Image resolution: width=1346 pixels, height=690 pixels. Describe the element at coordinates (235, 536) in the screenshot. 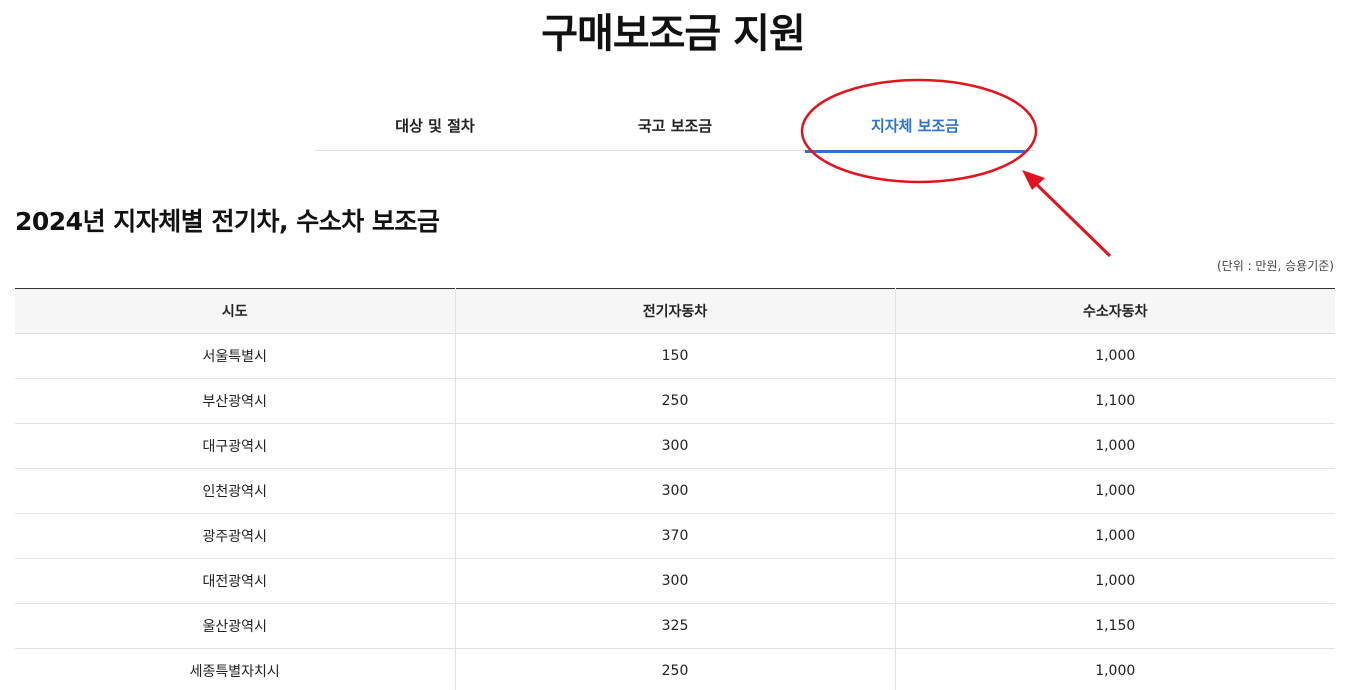

I see `cell-region: 광주광역시` at that location.